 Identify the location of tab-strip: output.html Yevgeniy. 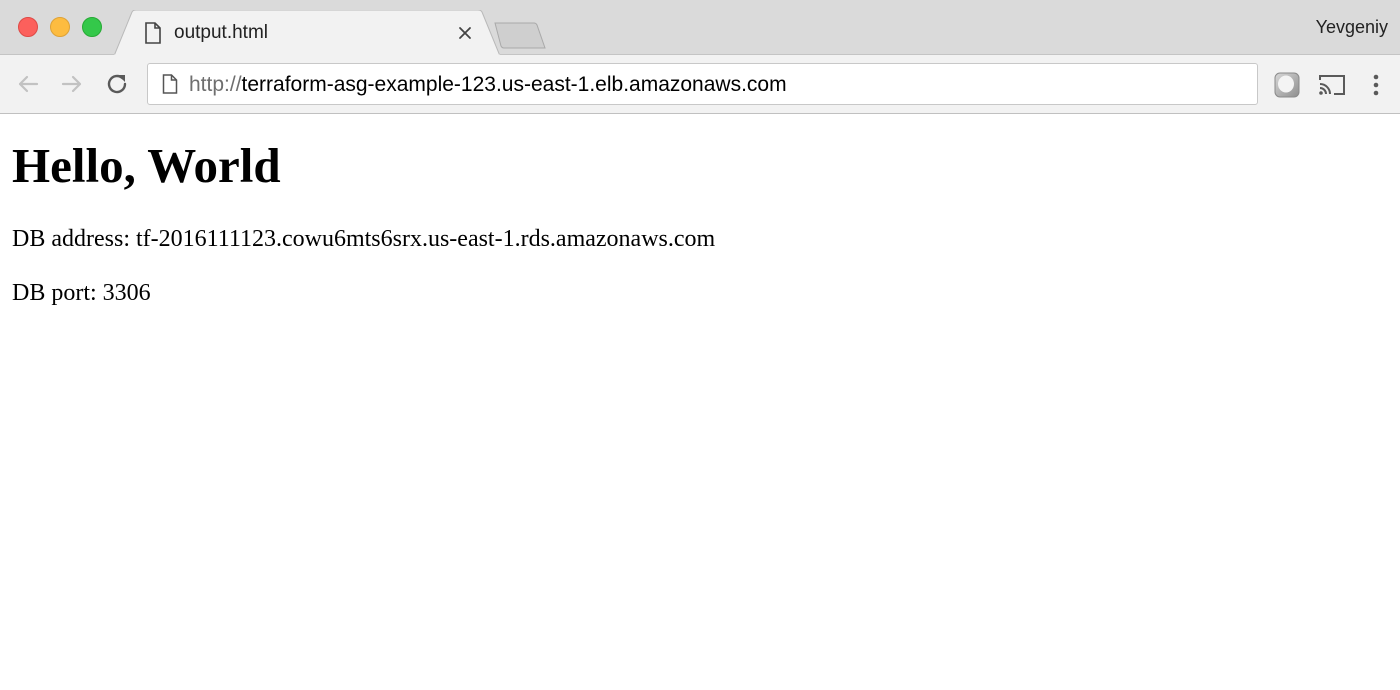
(700, 28).